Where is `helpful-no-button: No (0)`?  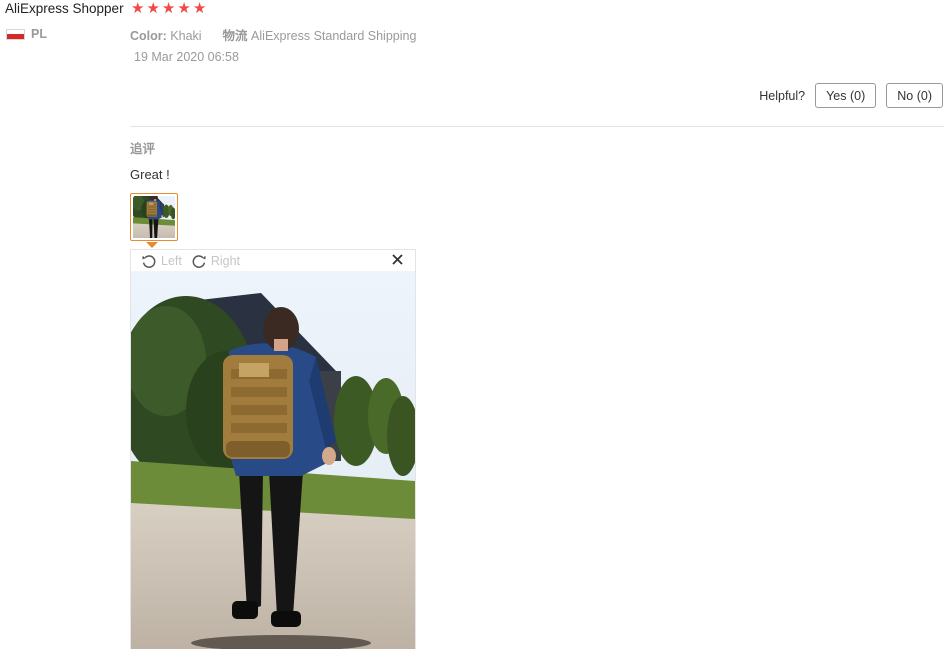
helpful-no-button: No (0) is located at coordinates (914, 95).